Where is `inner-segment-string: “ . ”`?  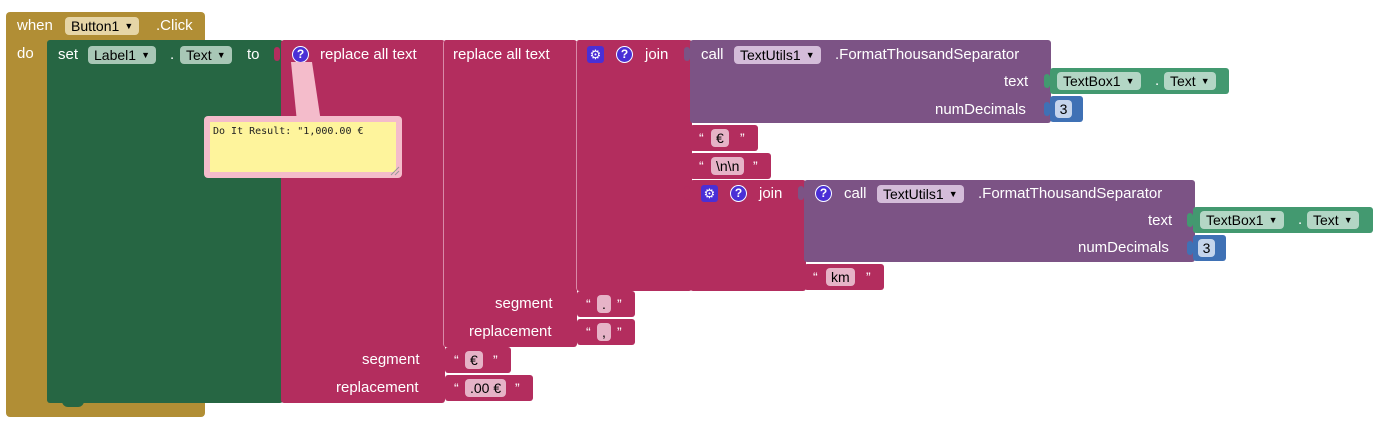 inner-segment-string: “ . ” is located at coordinates (606, 304).